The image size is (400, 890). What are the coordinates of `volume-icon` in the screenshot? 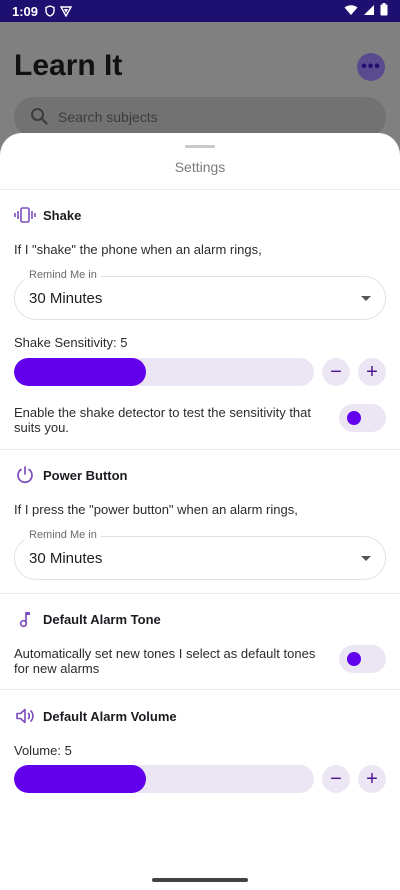 It's located at (25, 716).